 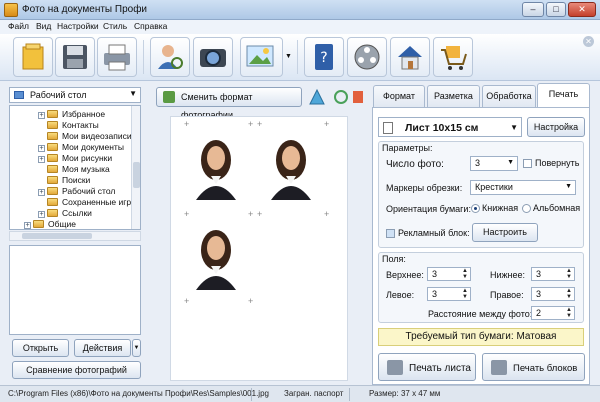 I want to click on gear-icon: ✕, so click(x=588, y=41).